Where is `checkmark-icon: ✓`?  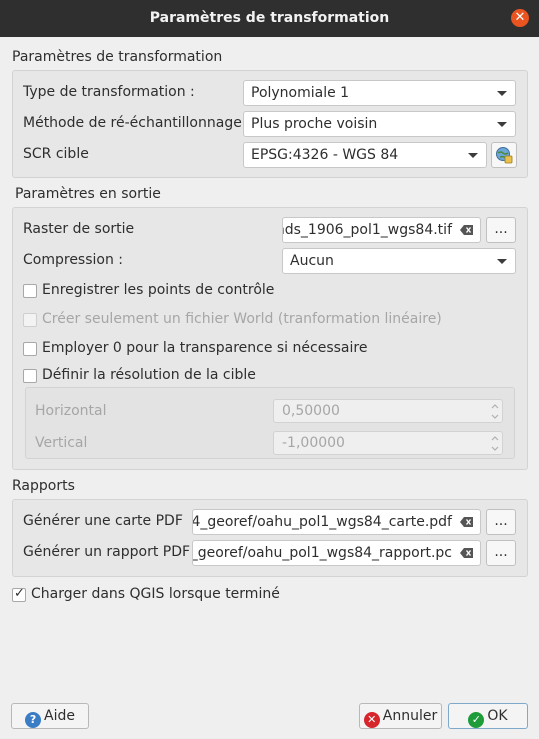
checkmark-icon: ✓ is located at coordinates (19, 593).